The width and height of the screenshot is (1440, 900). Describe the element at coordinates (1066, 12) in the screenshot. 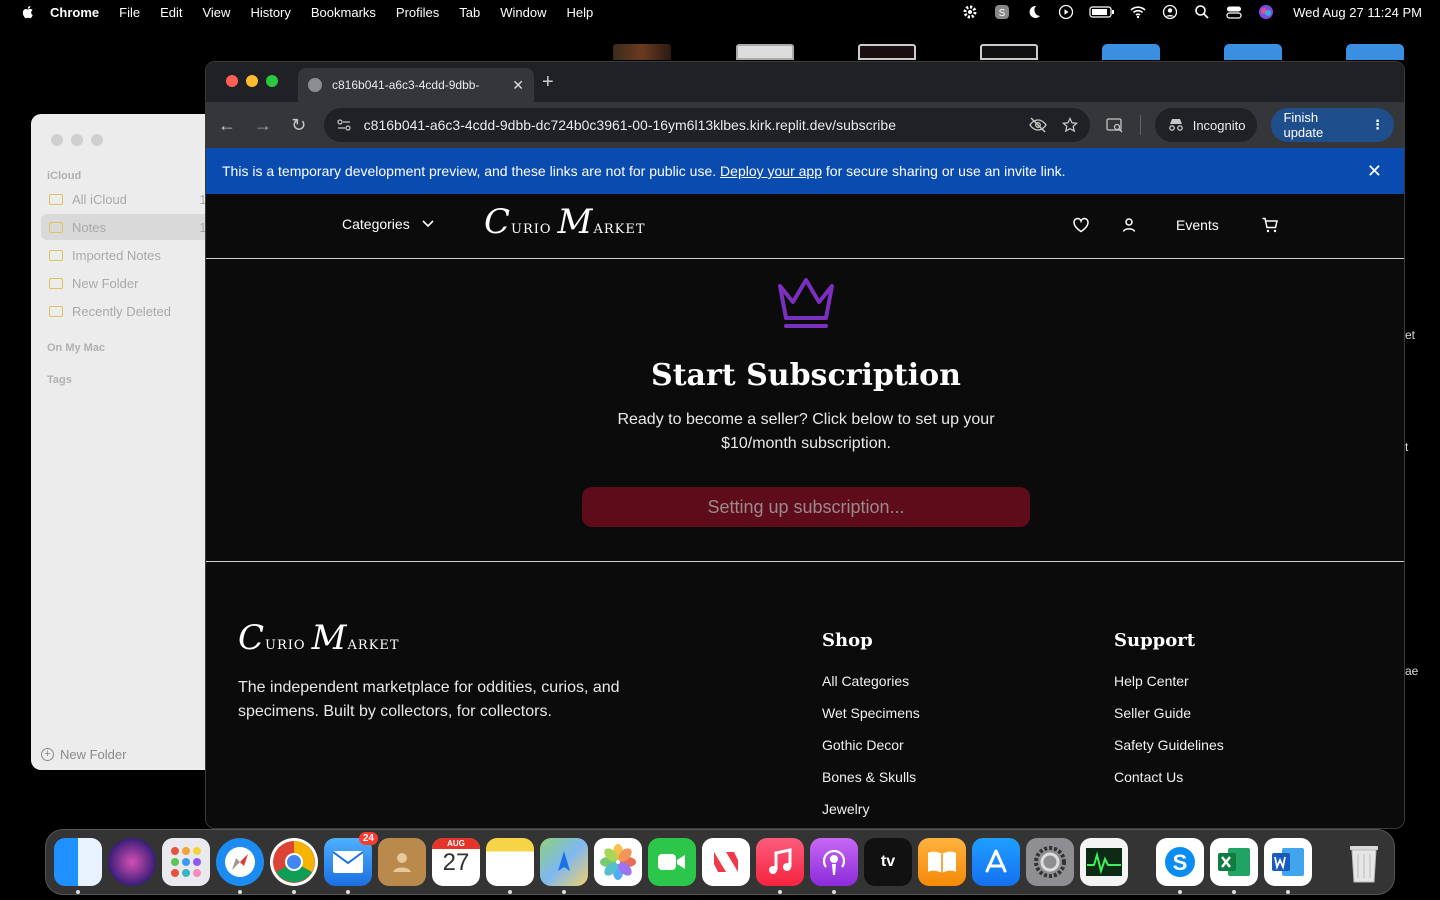

I see `play-icon` at that location.